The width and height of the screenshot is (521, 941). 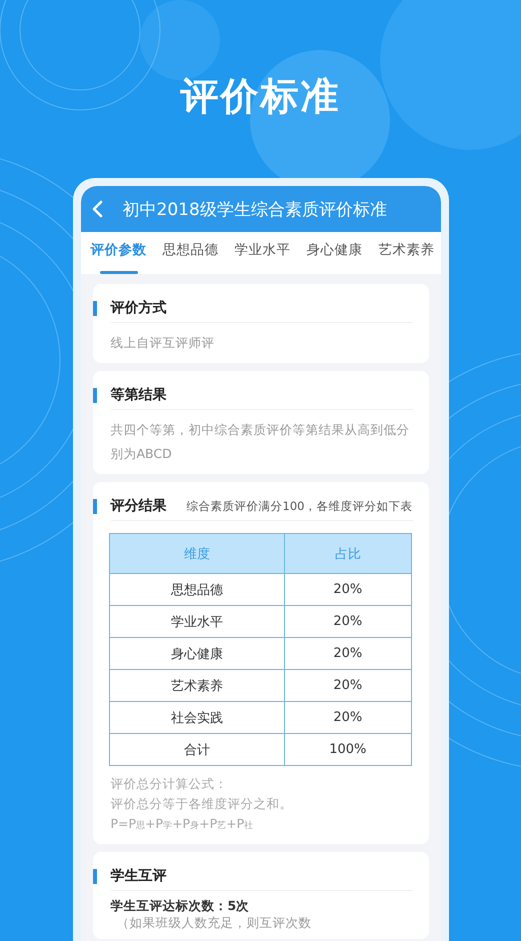 I want to click on table-cell: 身心健康, so click(x=197, y=654).